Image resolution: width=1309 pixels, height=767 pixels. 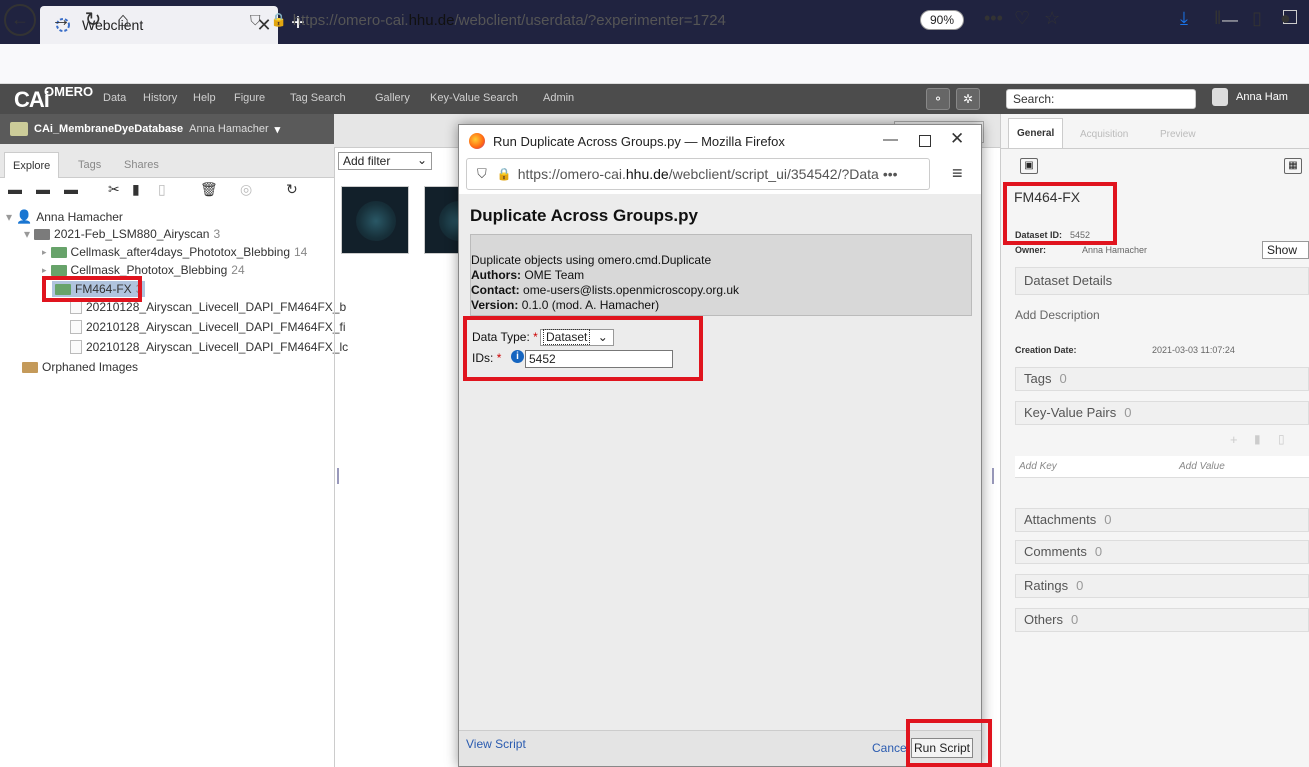 What do you see at coordinates (385, 161) in the screenshot?
I see `add-filter-select: Add filter ⌄` at bounding box center [385, 161].